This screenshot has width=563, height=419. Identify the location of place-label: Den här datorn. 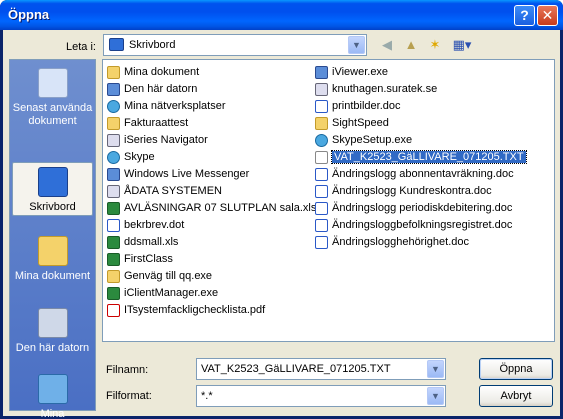
(52, 348).